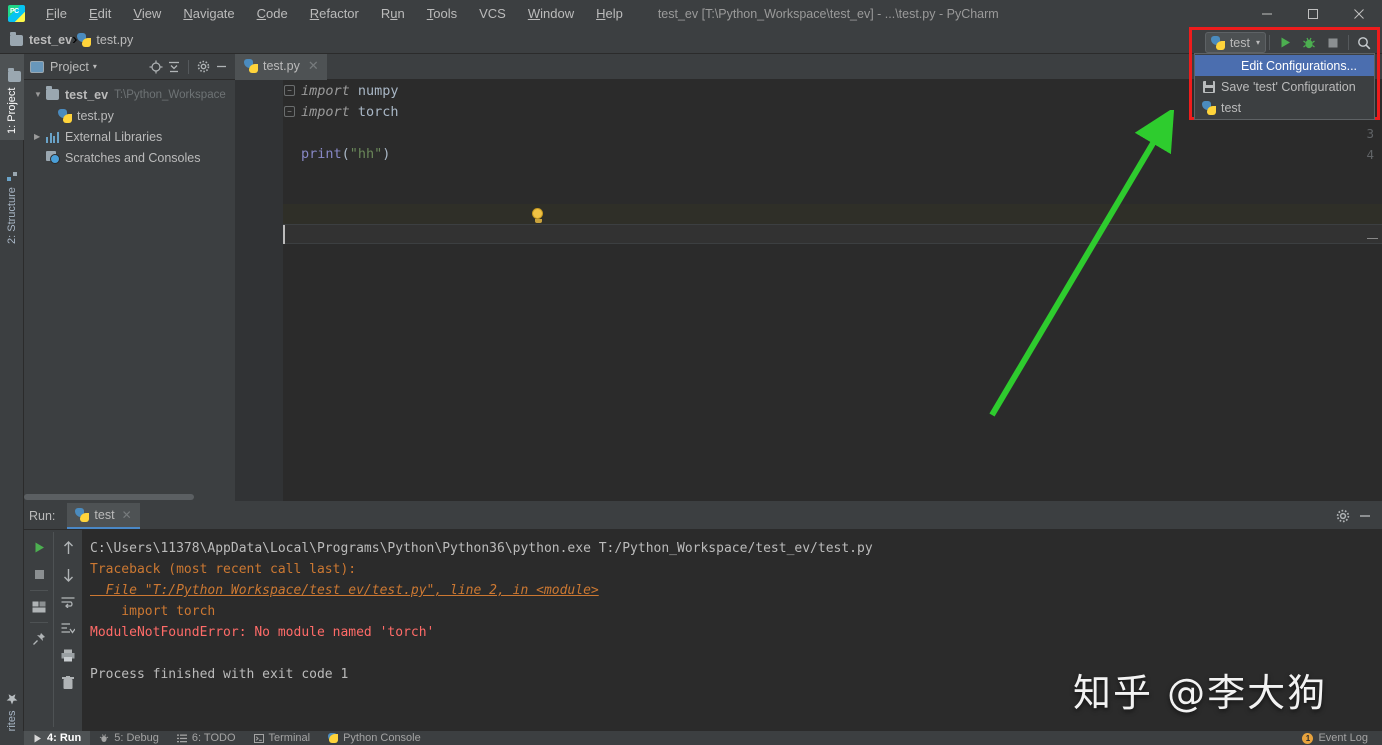 The height and width of the screenshot is (745, 1382). Describe the element at coordinates (609, 14) in the screenshot. I see `menu-item-help: Help` at that location.